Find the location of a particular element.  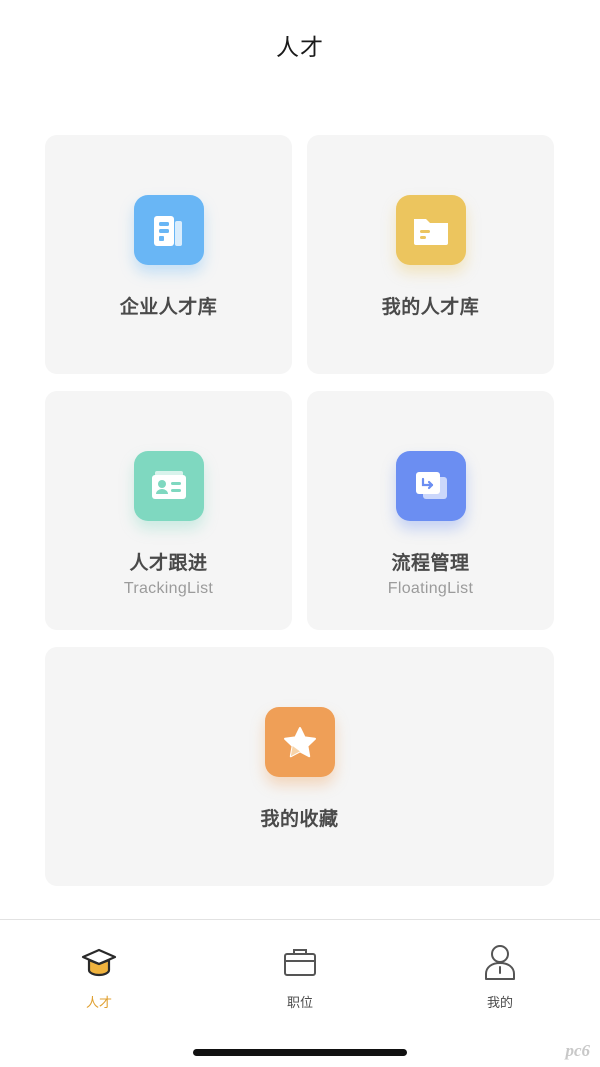

process-management-card: 流程管理 FloatingList is located at coordinates (430, 510).